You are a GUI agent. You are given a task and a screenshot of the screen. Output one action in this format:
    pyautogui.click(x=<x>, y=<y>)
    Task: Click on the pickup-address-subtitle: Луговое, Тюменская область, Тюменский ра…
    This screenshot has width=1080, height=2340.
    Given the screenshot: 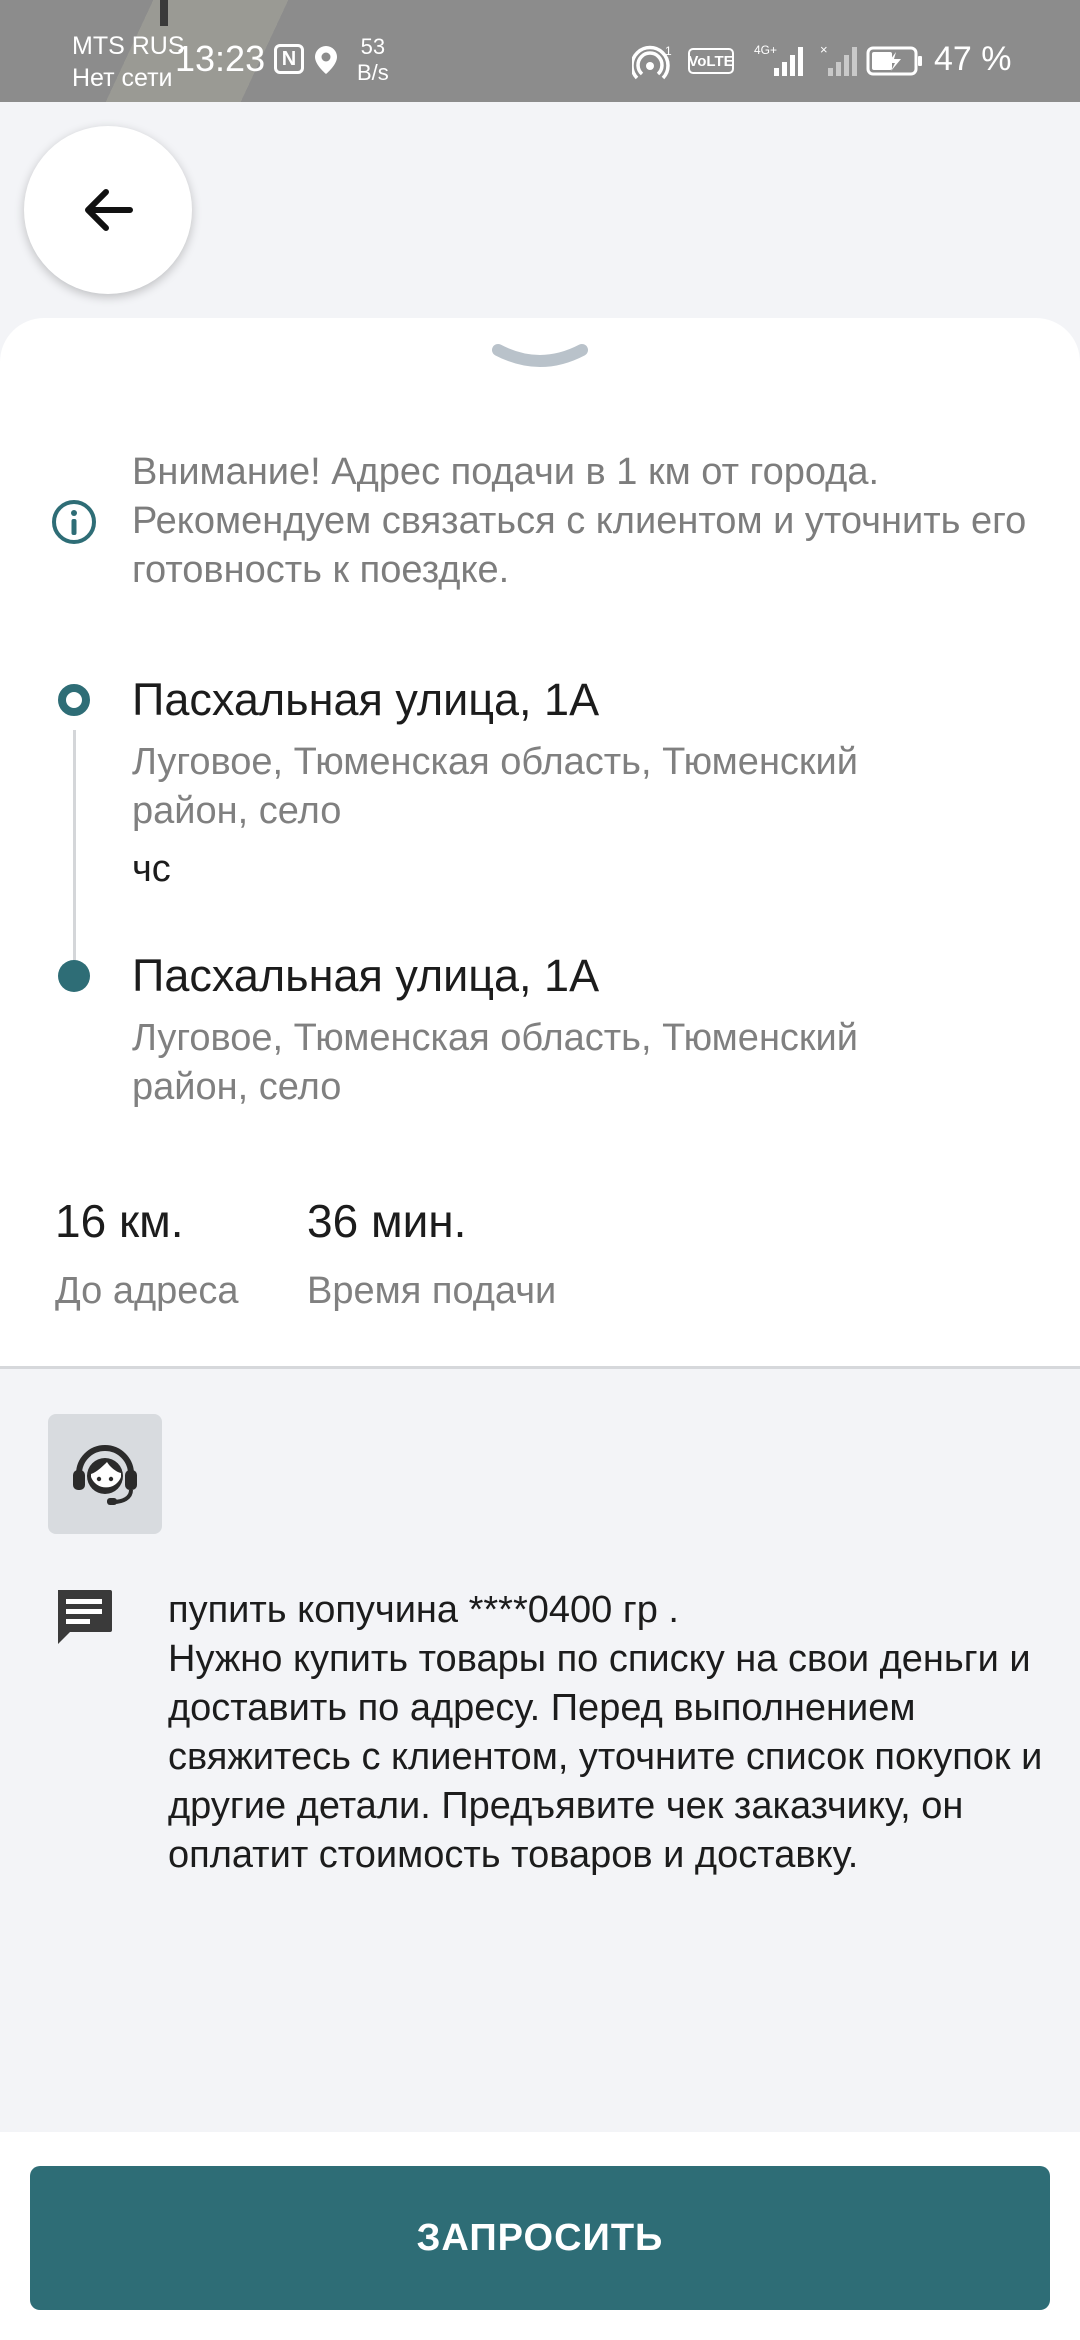 What is the action you would take?
    pyautogui.click(x=495, y=786)
    